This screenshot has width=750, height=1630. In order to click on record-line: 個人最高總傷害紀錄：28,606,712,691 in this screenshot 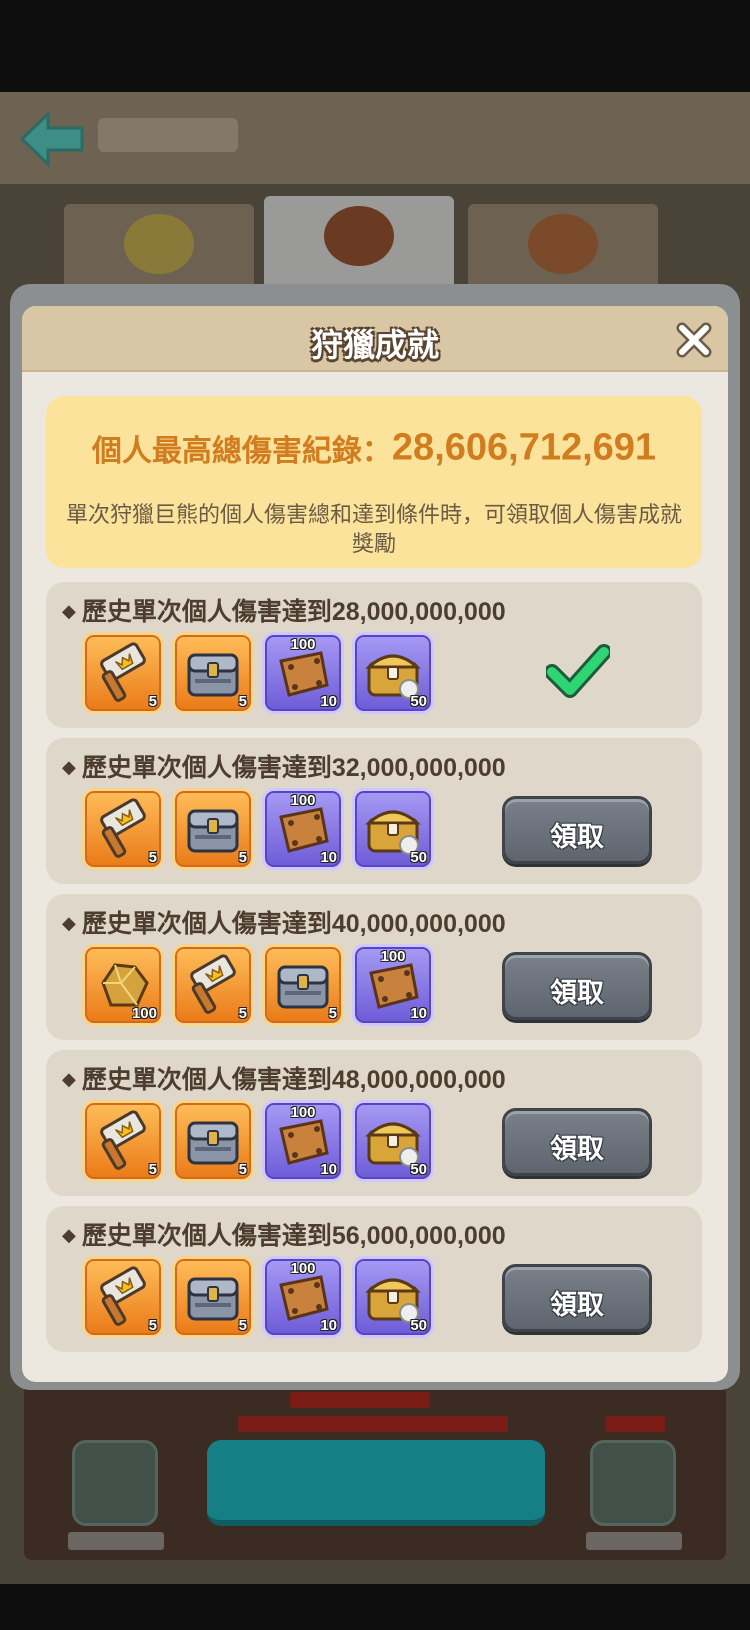, I will do `click(374, 448)`.